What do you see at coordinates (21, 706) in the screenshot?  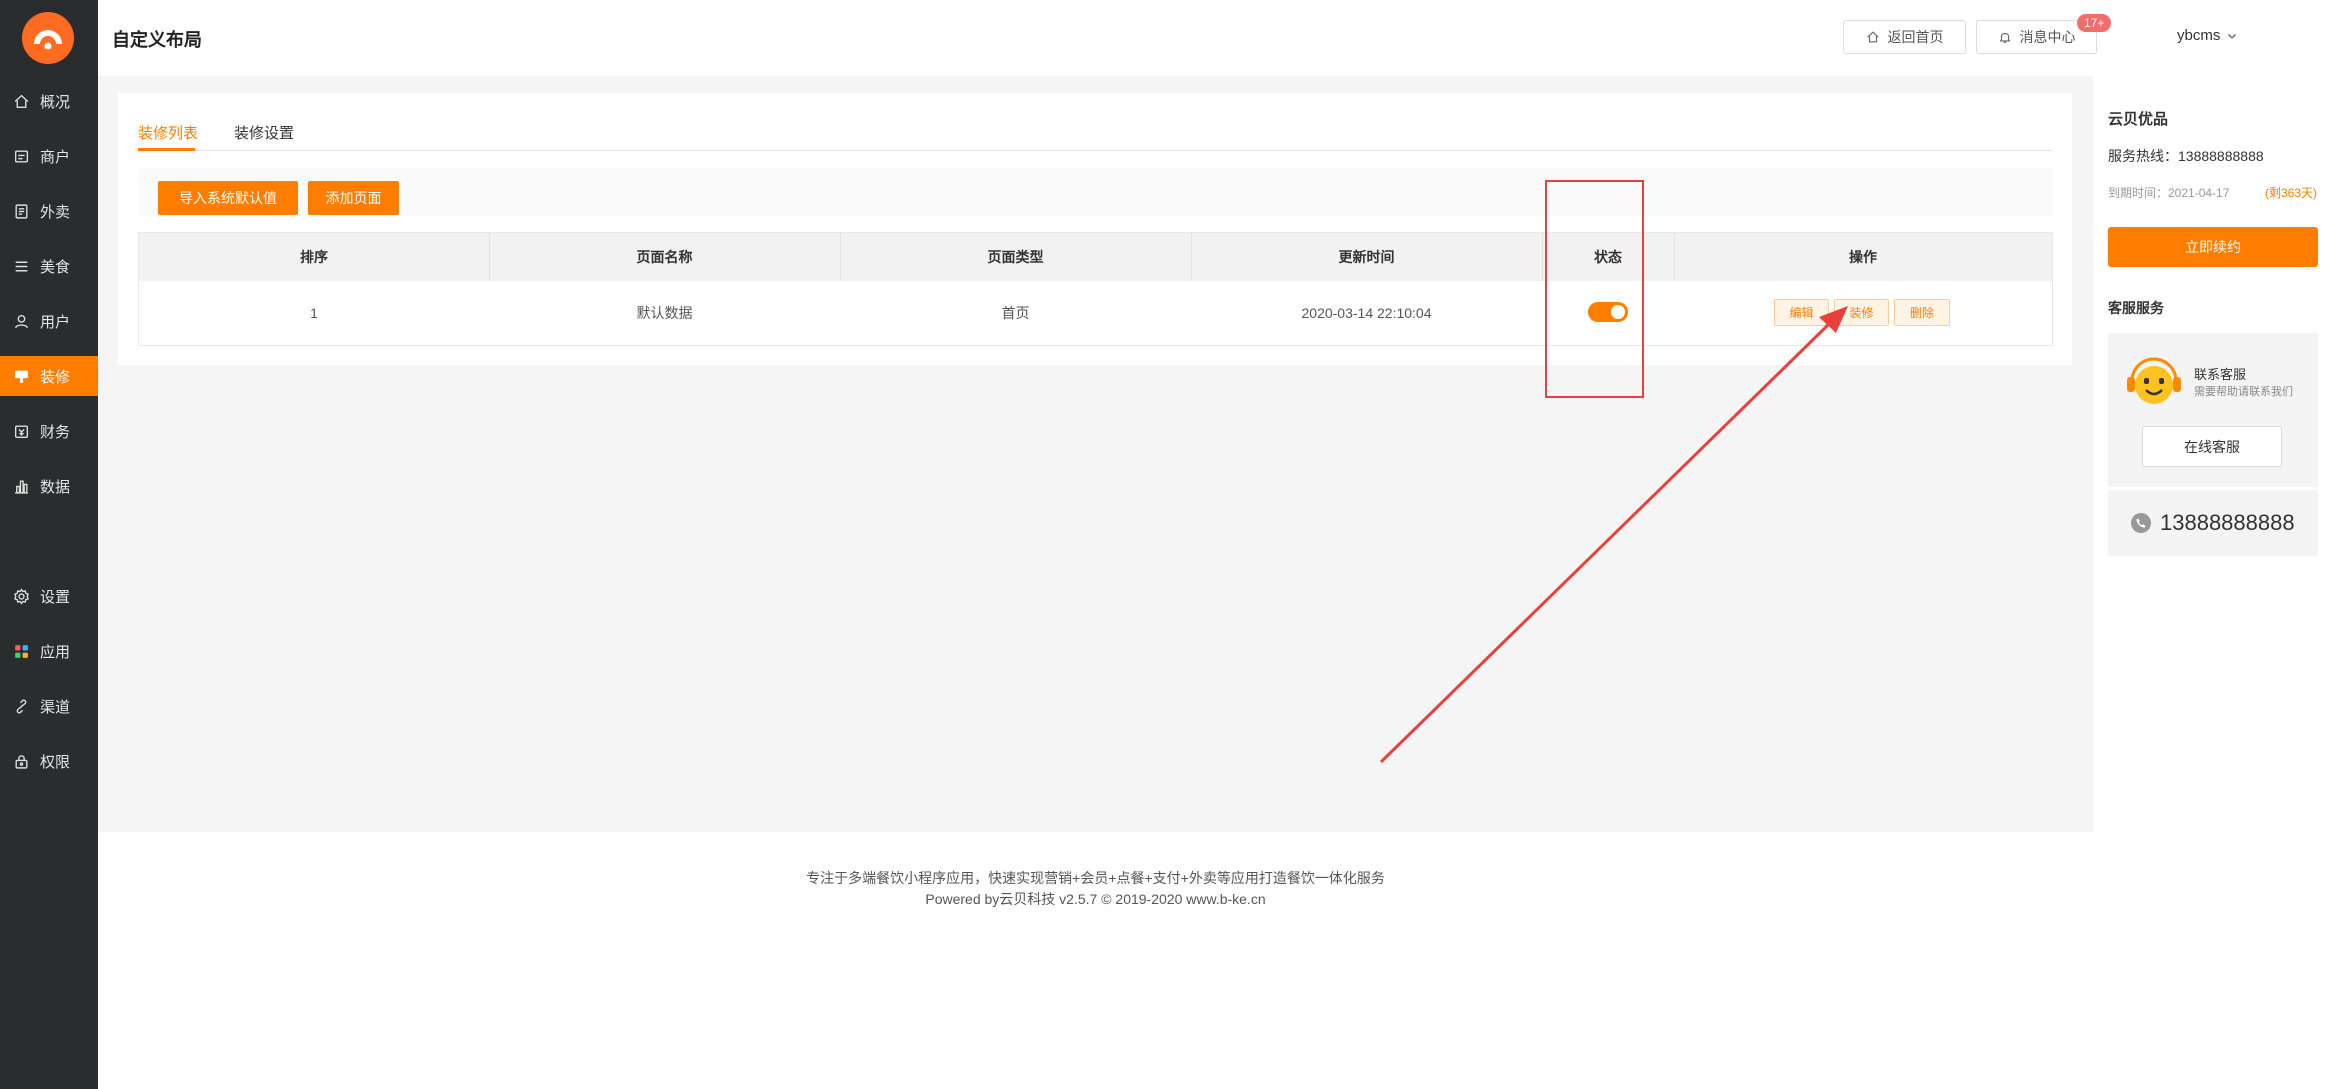 I see `link-icon` at bounding box center [21, 706].